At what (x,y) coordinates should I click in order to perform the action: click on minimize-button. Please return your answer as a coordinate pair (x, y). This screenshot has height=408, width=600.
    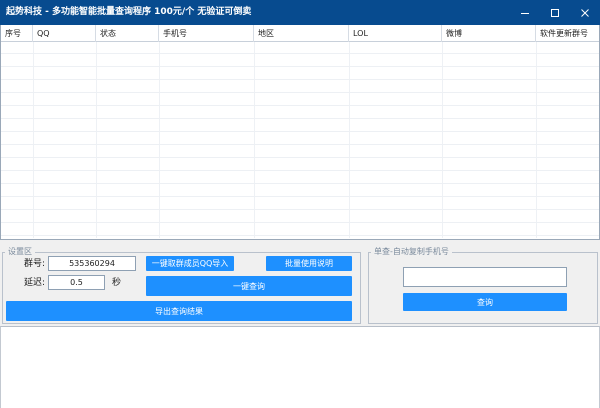
    Looking at the image, I should click on (525, 12).